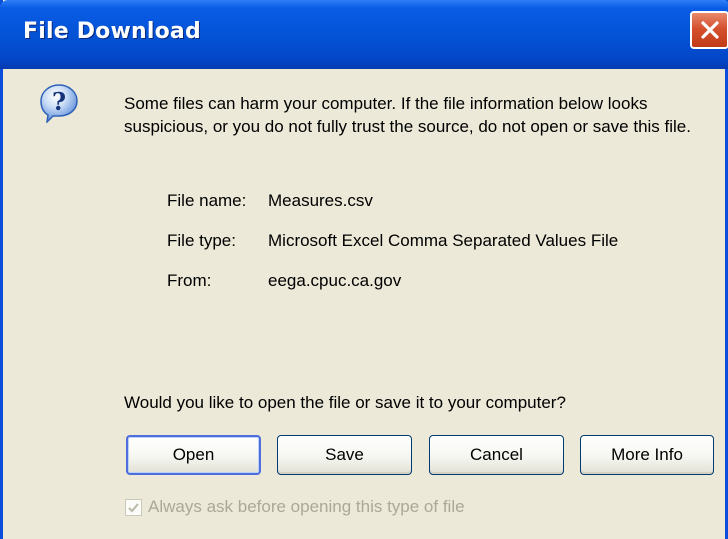  Describe the element at coordinates (344, 455) in the screenshot. I see `save-button: Save` at that location.